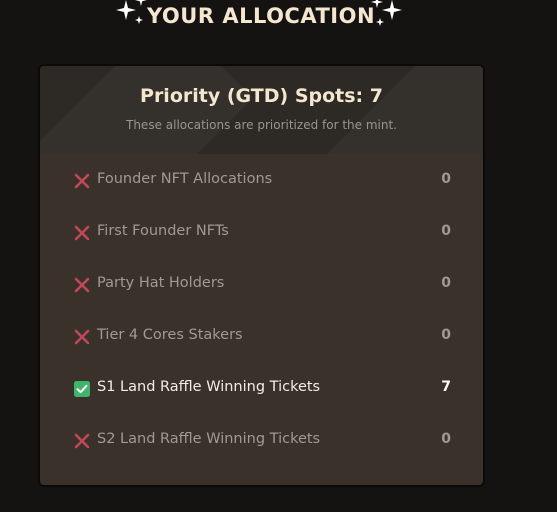 This screenshot has width=557, height=512. Describe the element at coordinates (163, 231) in the screenshot. I see `allocation-label: First Founder NFTs` at that location.